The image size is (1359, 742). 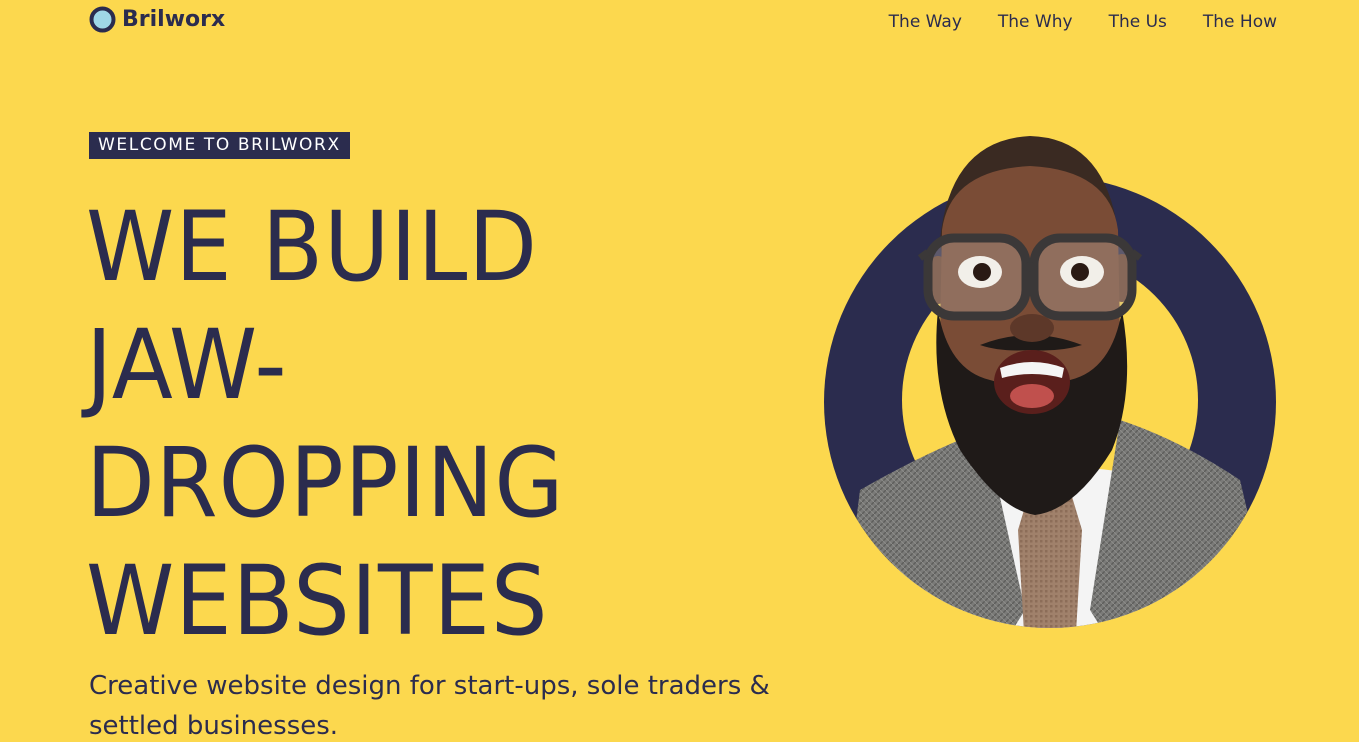 I want to click on headline-line: WE BUILD, so click(x=312, y=247).